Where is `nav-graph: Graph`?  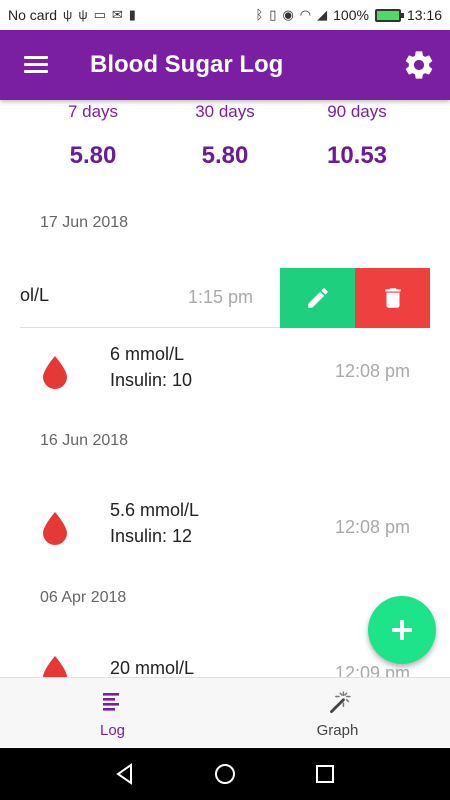
nav-graph: Graph is located at coordinates (337, 713).